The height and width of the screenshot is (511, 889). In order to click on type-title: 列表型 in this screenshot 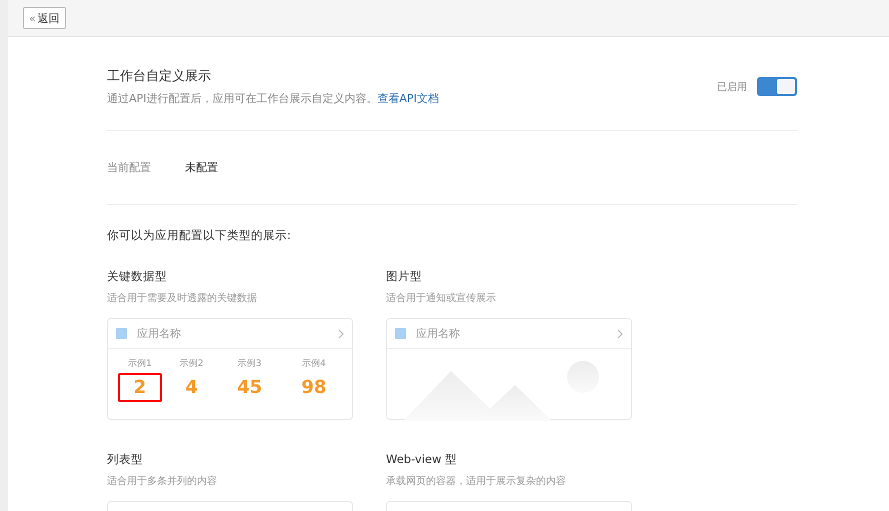, I will do `click(125, 459)`.